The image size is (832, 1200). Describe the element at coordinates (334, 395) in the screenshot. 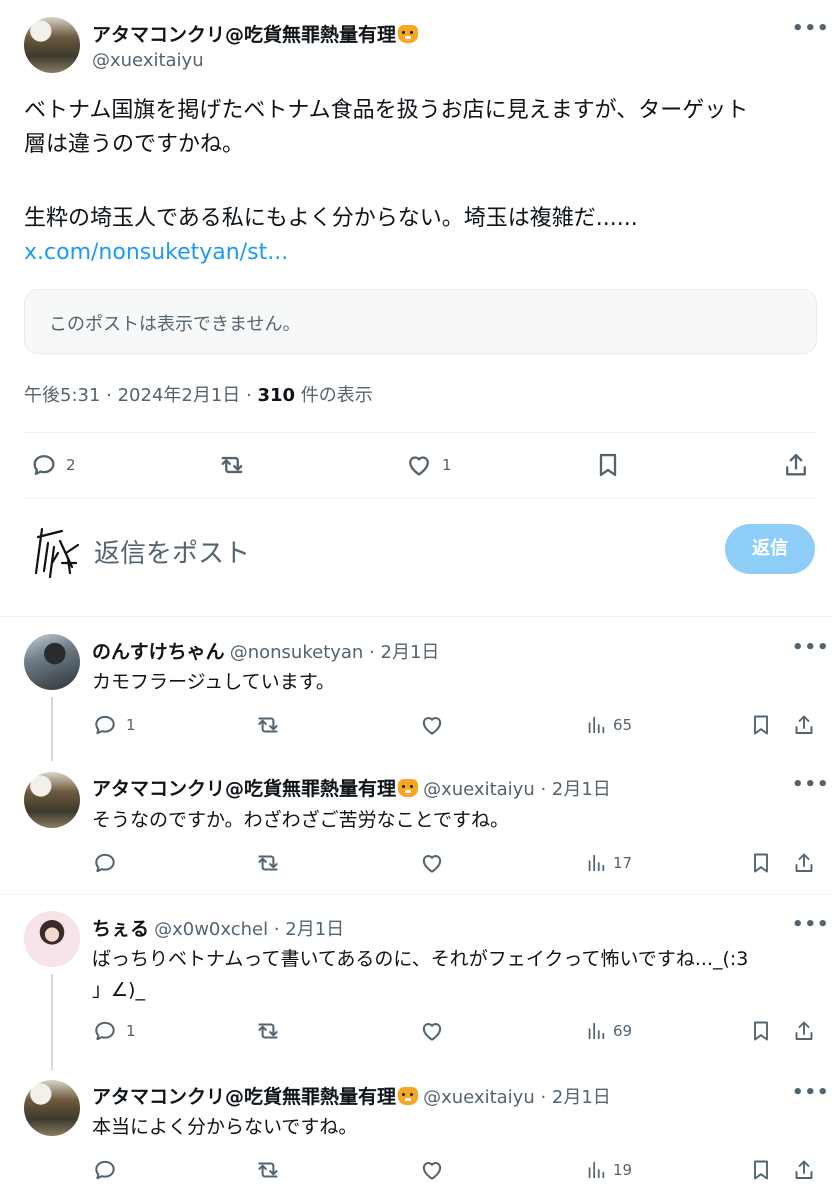

I see `views-label: 件の表示` at that location.